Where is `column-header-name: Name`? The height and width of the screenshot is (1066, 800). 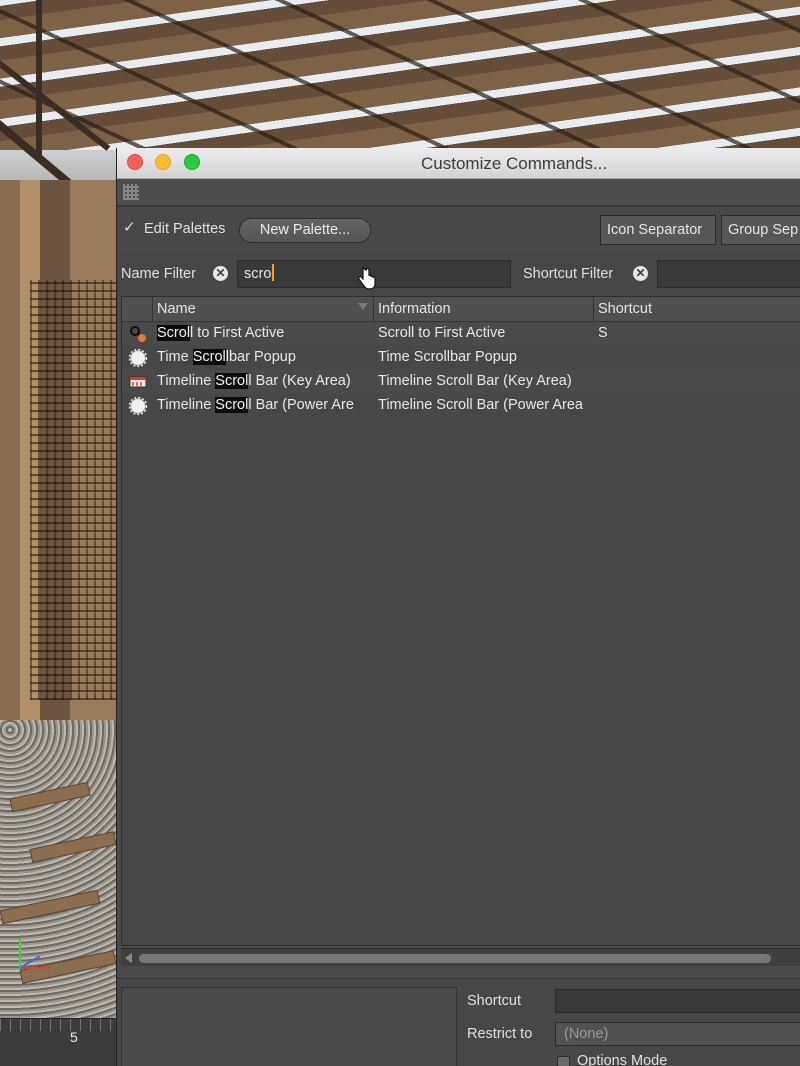 column-header-name: Name is located at coordinates (176, 309).